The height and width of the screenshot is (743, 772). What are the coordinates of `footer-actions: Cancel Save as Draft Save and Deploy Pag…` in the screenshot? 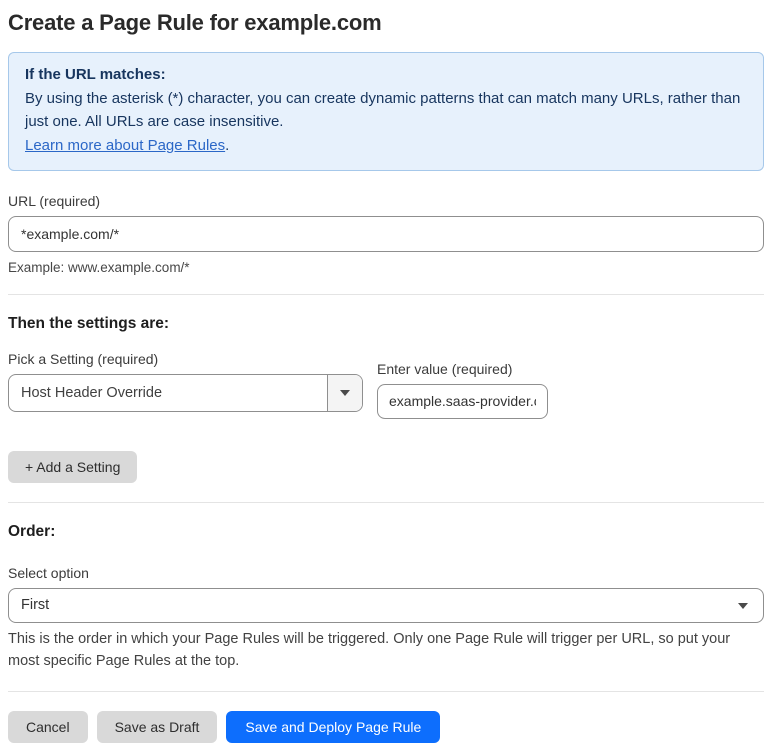 It's located at (386, 727).